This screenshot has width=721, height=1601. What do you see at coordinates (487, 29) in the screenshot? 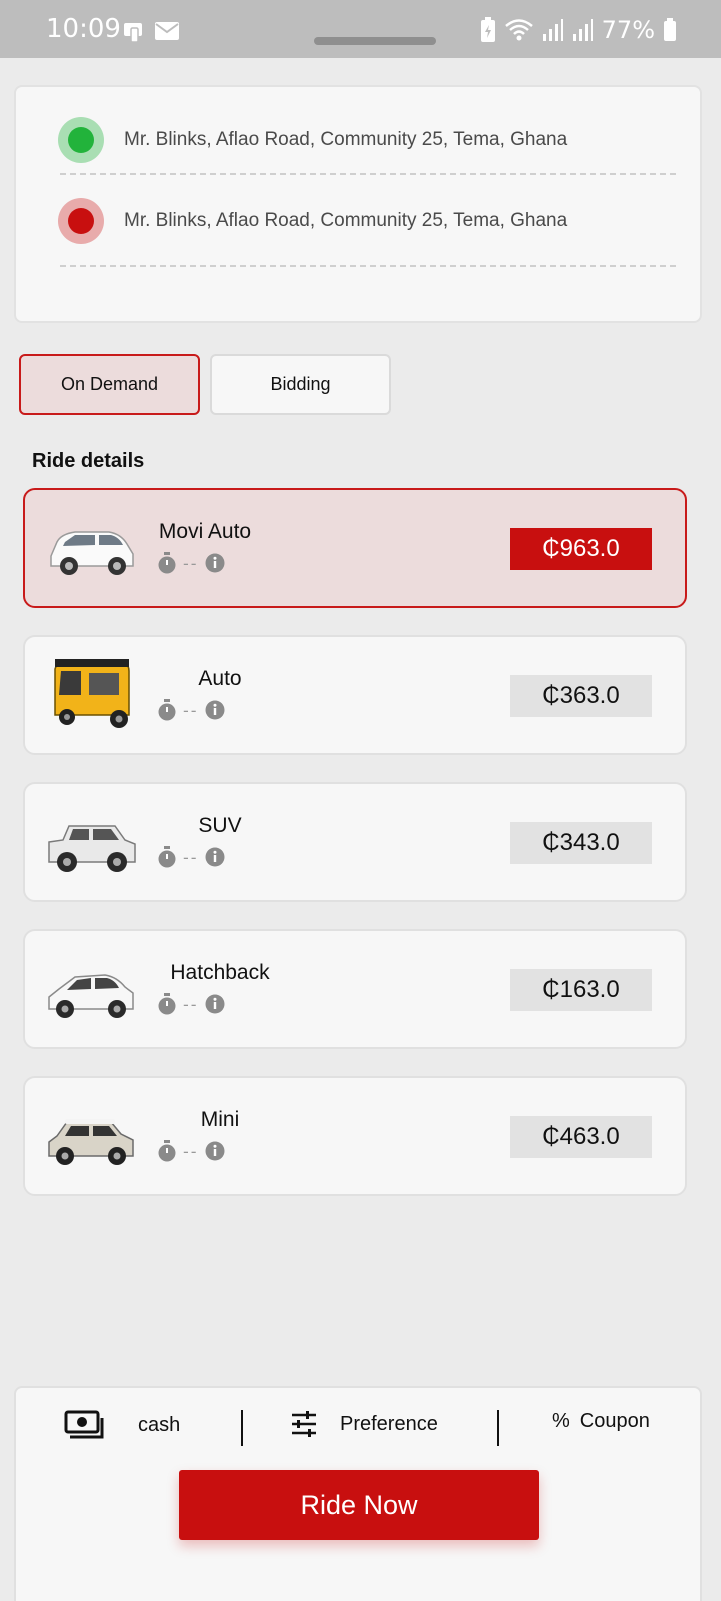
I see `battery-saver-icon` at bounding box center [487, 29].